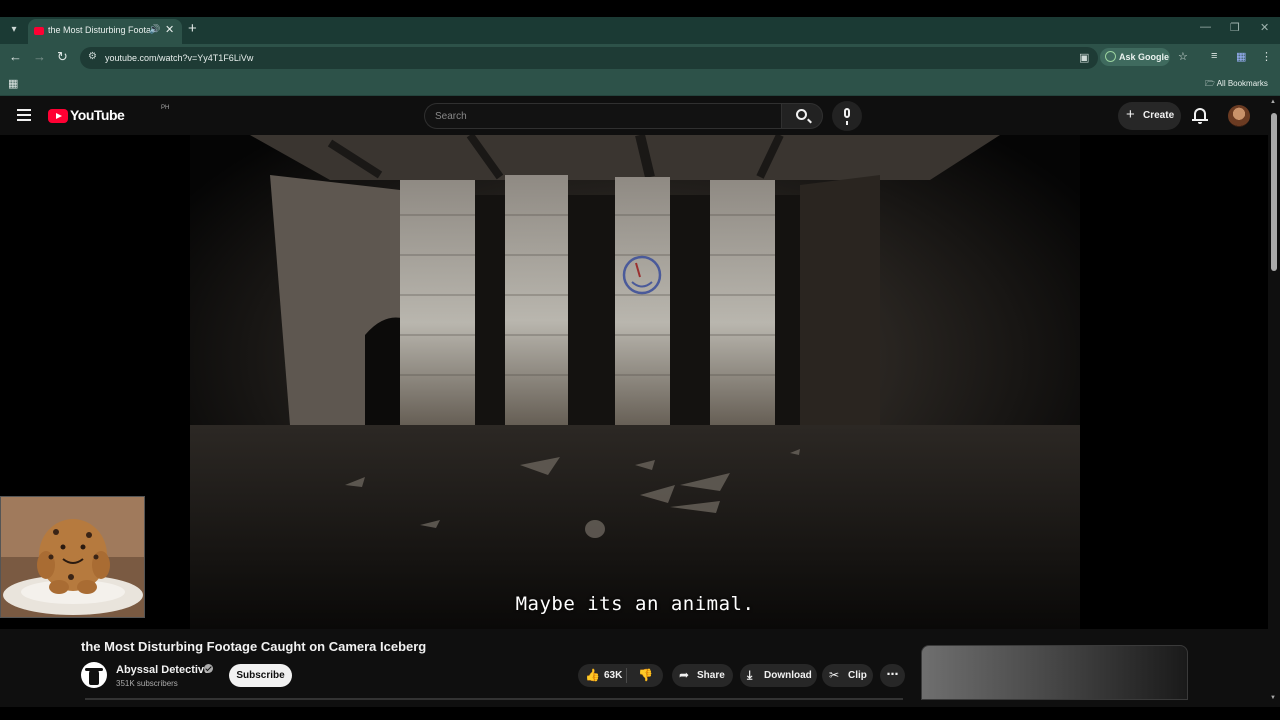 Image resolution: width=1280 pixels, height=720 pixels. Describe the element at coordinates (62, 57) in the screenshot. I see `reload-icon: ↻` at that location.